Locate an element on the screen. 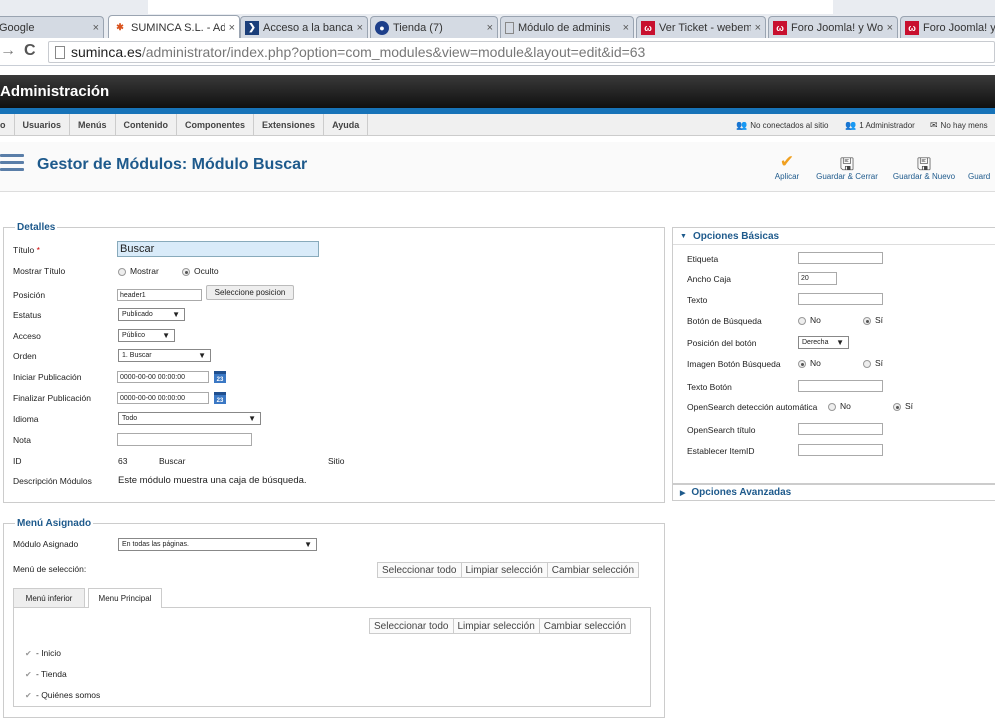  hide-option-label: Oculto is located at coordinates (206, 271).